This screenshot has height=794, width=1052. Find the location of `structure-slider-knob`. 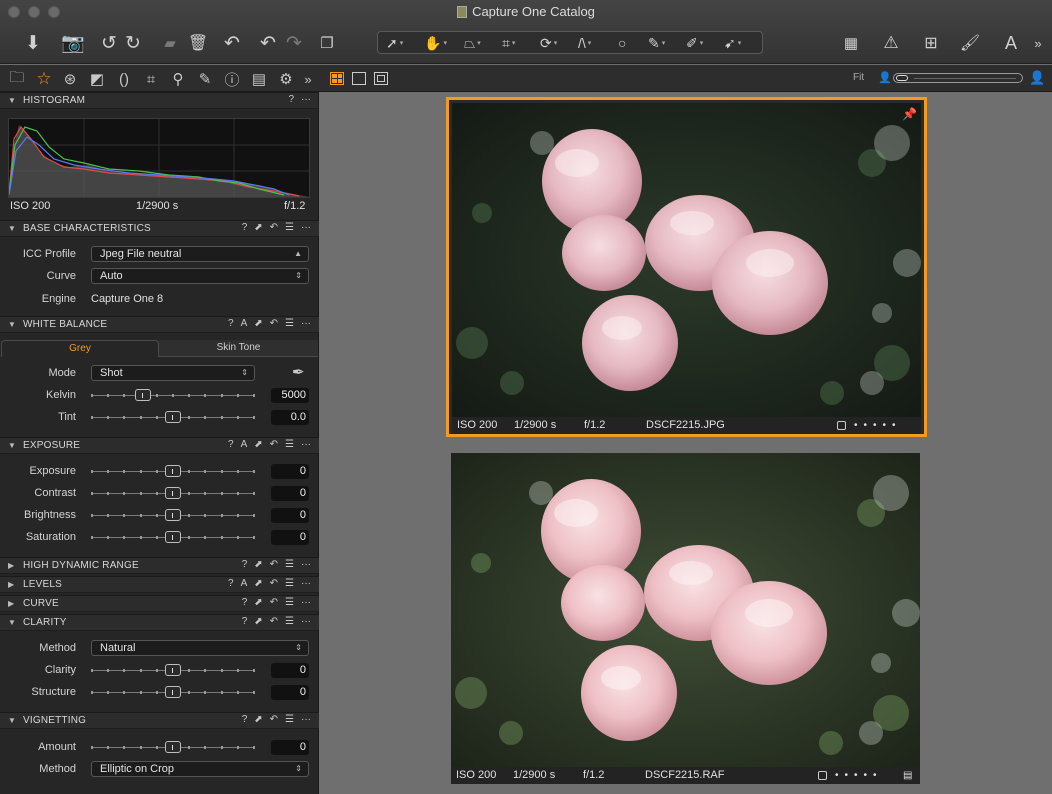

structure-slider-knob is located at coordinates (173, 692).